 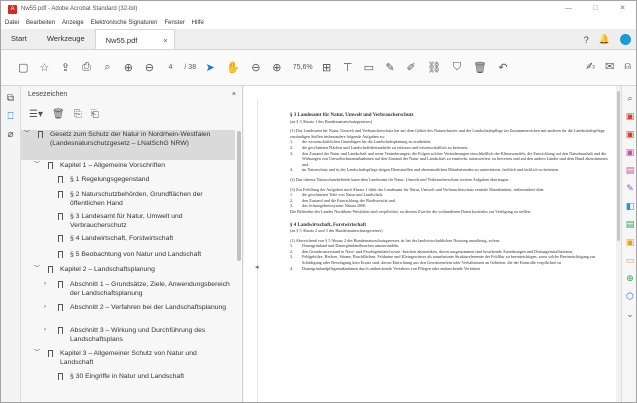 What do you see at coordinates (480, 67) in the screenshot?
I see `delete-icon: 🗑` at bounding box center [480, 67].